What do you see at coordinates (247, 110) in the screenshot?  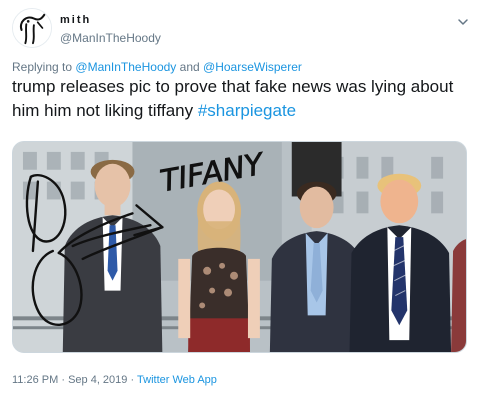 I see `hashtag-link: #sharpiegate` at bounding box center [247, 110].